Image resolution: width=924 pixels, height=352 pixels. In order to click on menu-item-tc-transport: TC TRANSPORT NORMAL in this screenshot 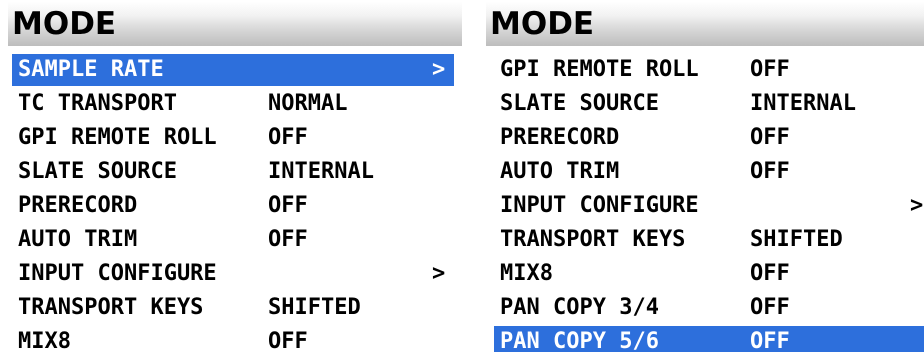, I will do `click(233, 104)`.